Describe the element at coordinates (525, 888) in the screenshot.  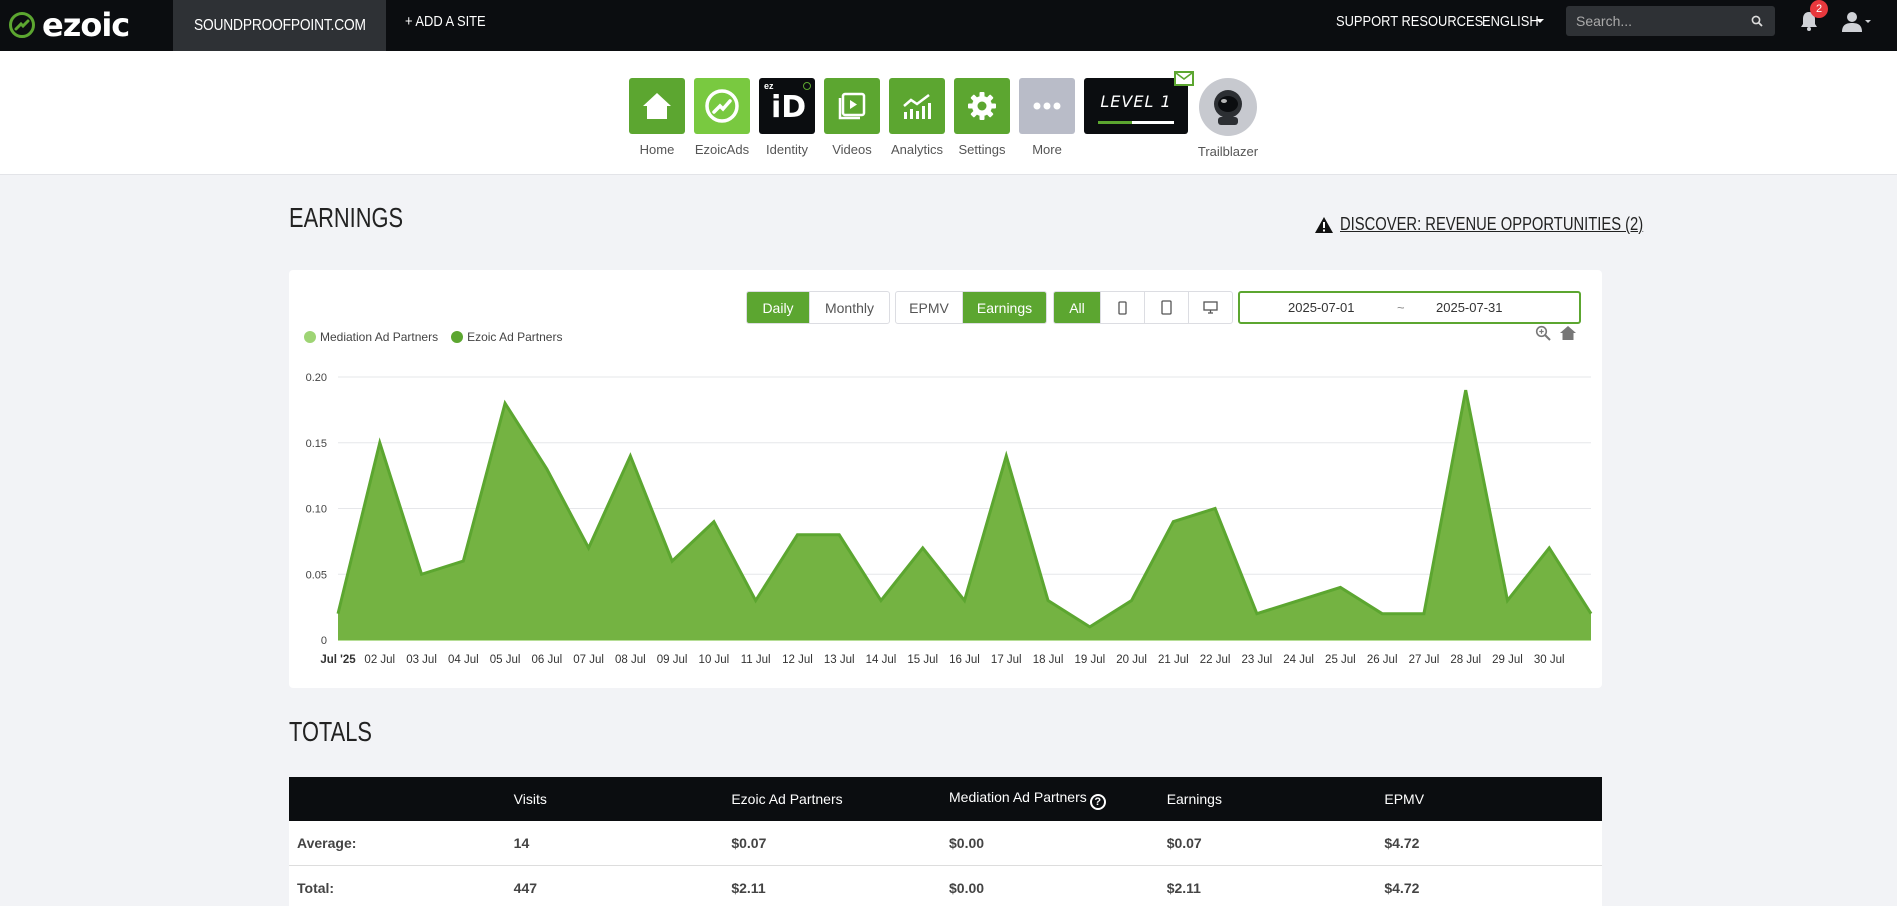
I see `cell-visits: 447` at that location.